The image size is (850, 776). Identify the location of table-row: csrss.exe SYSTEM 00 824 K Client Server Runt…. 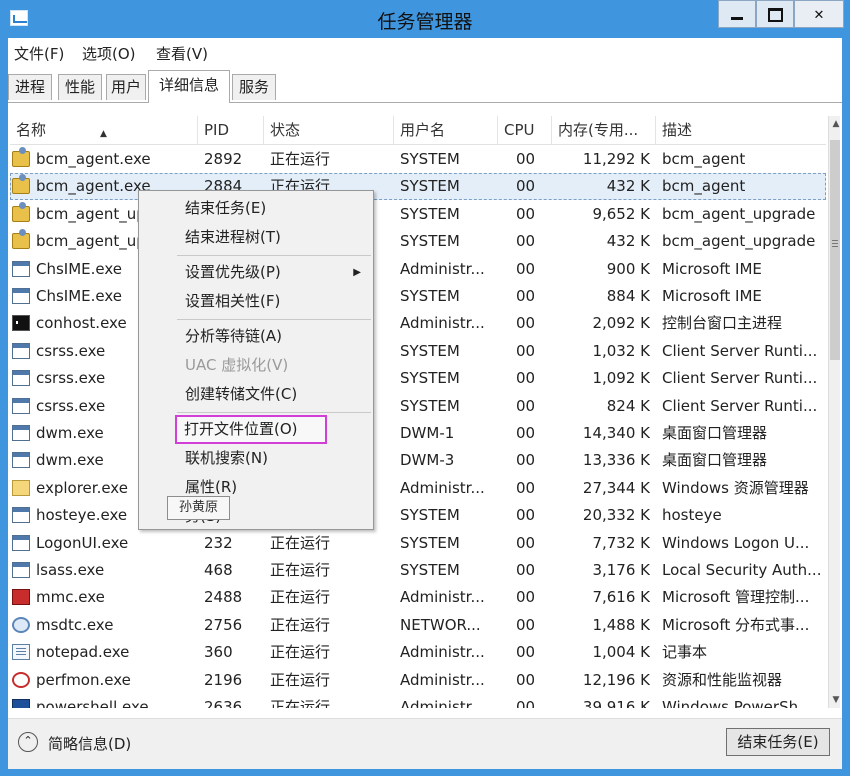
(418, 406).